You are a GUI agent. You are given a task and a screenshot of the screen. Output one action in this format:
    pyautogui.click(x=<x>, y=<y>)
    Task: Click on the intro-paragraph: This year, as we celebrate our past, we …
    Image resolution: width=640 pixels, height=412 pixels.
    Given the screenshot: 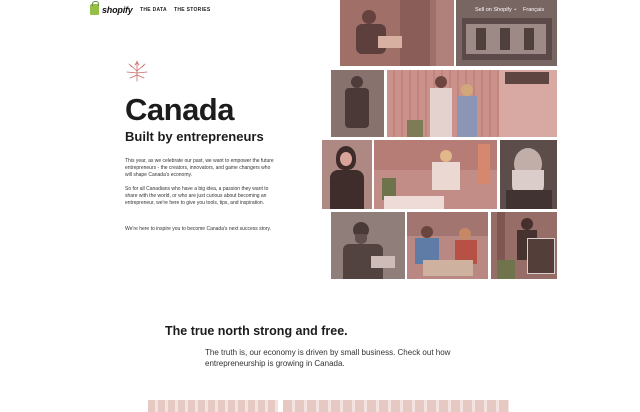 What is the action you would take?
    pyautogui.click(x=199, y=168)
    